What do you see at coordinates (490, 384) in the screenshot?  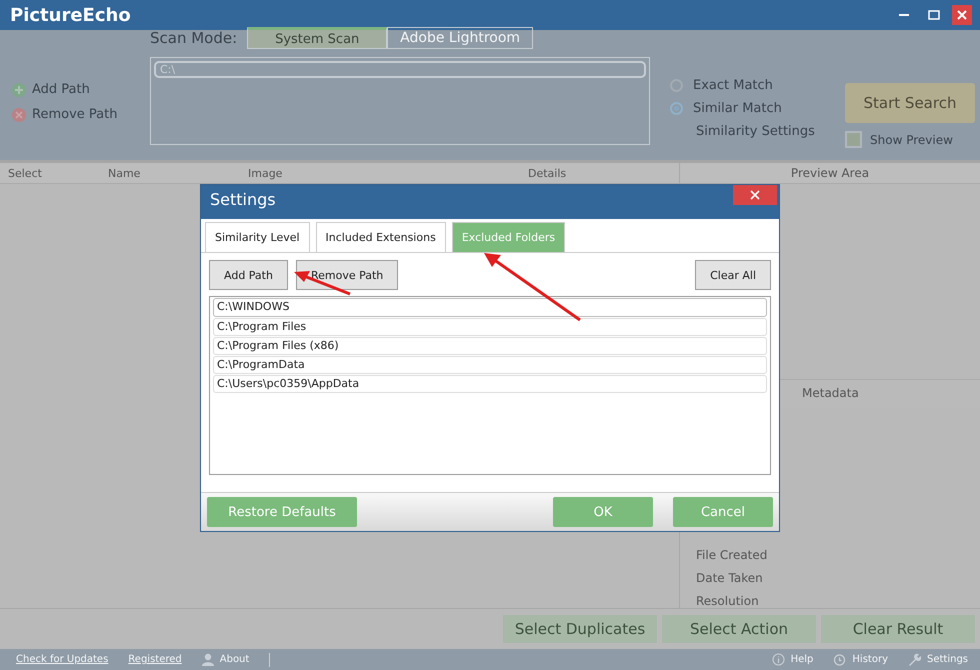 I see `folder-item: C:\Users\pc0359\AppData` at bounding box center [490, 384].